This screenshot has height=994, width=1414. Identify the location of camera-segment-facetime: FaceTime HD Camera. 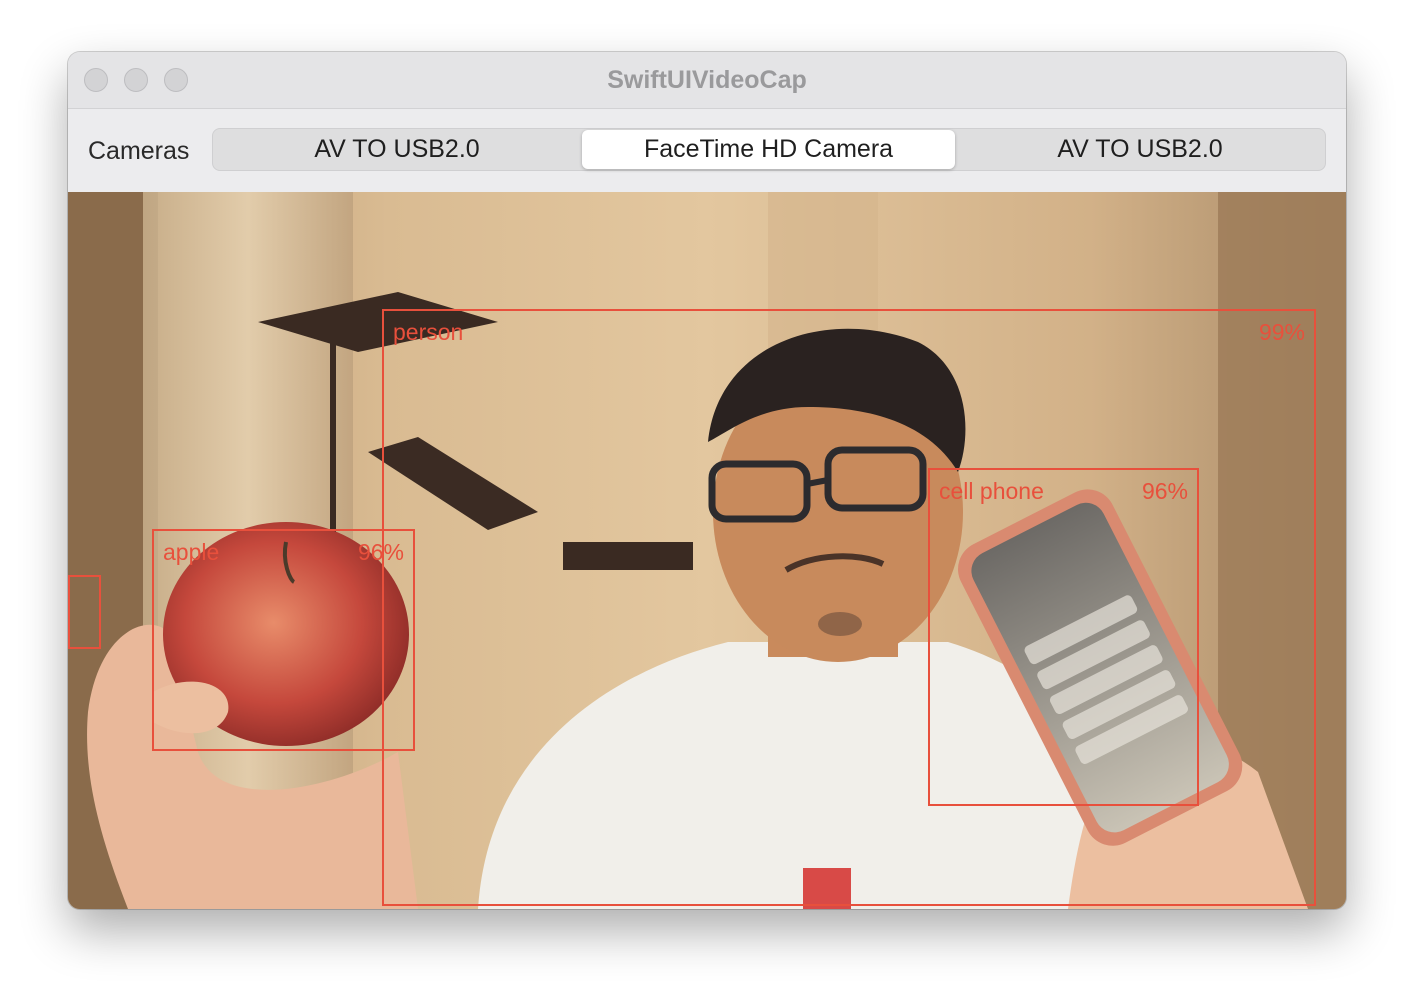
(768, 149).